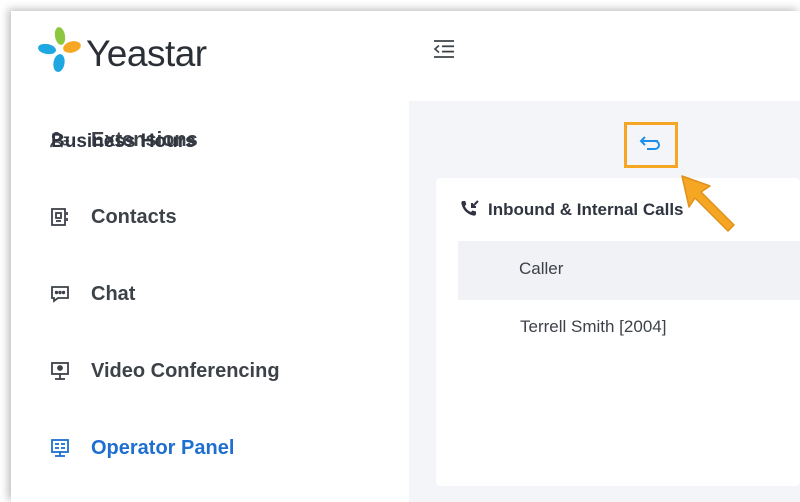 Image resolution: width=800 pixels, height=502 pixels. I want to click on contacts-icon, so click(60, 217).